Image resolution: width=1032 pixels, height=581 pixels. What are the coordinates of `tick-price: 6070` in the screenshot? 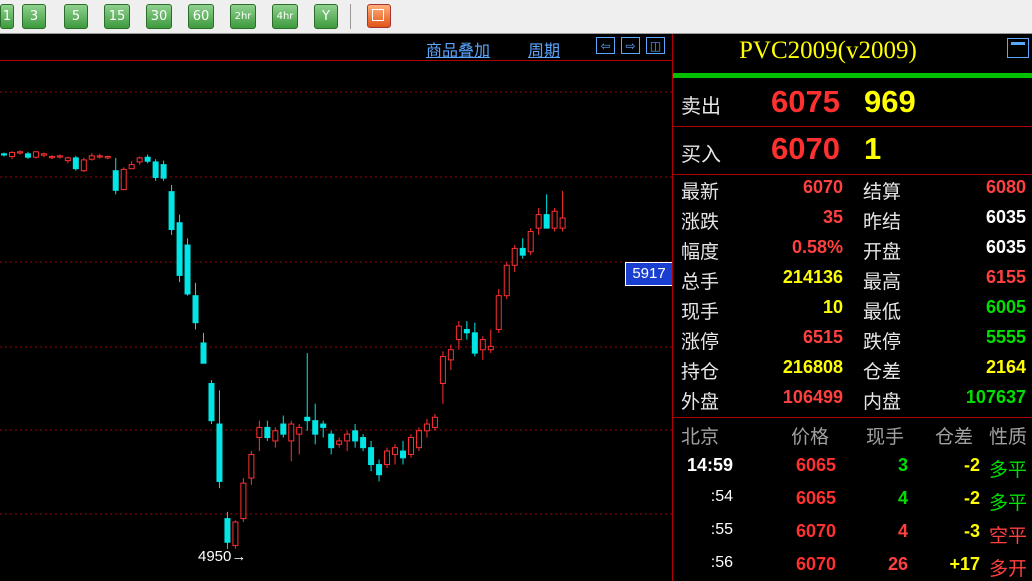 It's located at (815, 564).